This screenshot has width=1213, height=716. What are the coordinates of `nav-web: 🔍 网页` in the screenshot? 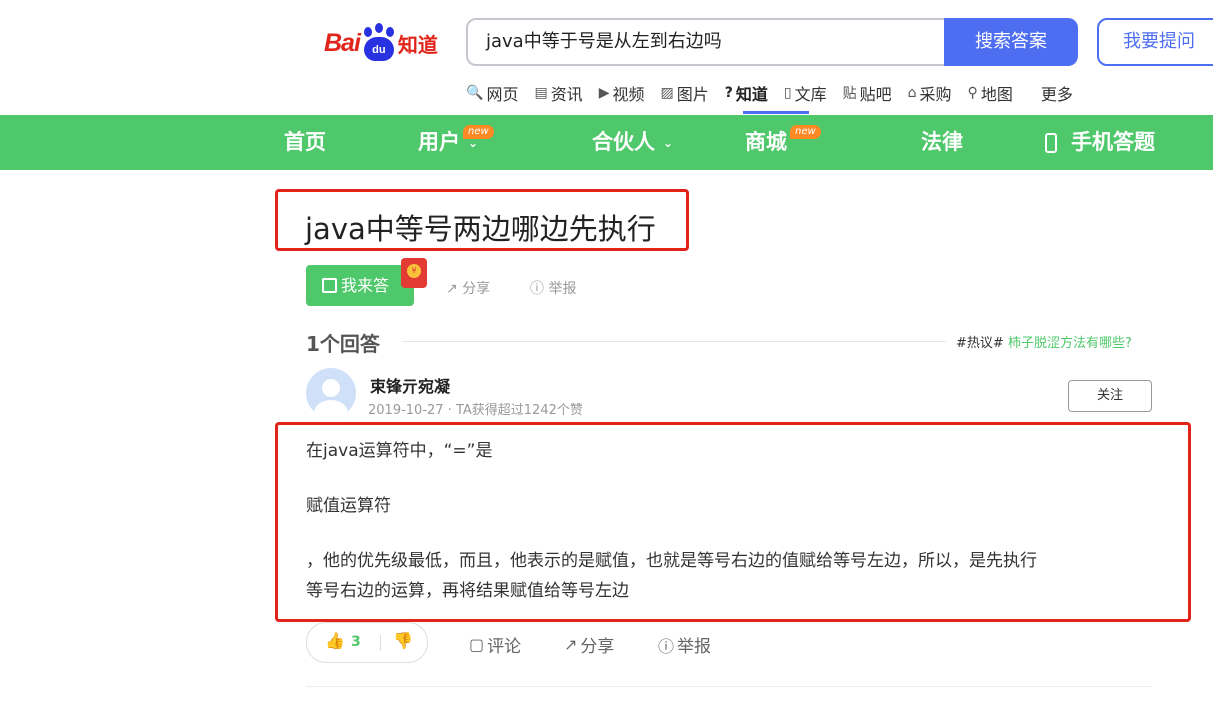 It's located at (492, 93).